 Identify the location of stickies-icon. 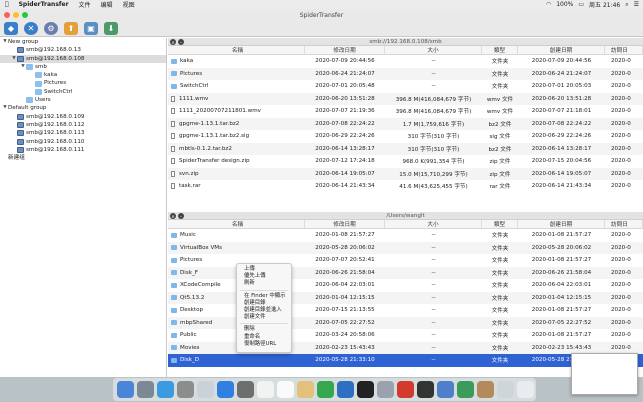
(305, 389).